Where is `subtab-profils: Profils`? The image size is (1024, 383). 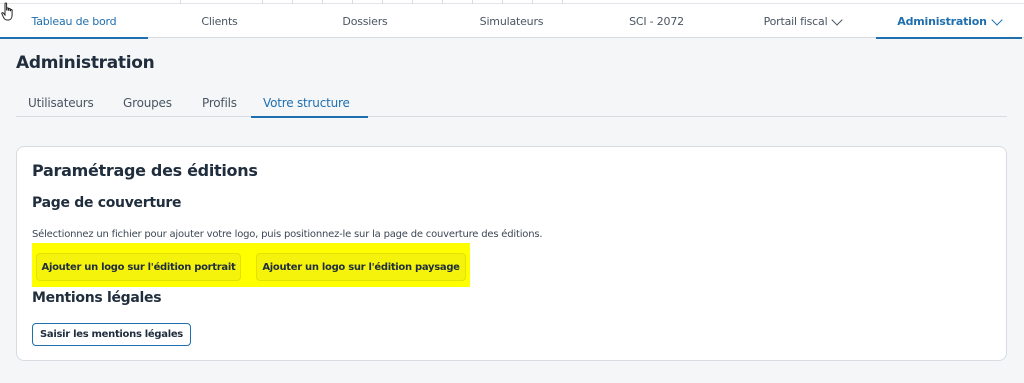 subtab-profils: Profils is located at coordinates (219, 102).